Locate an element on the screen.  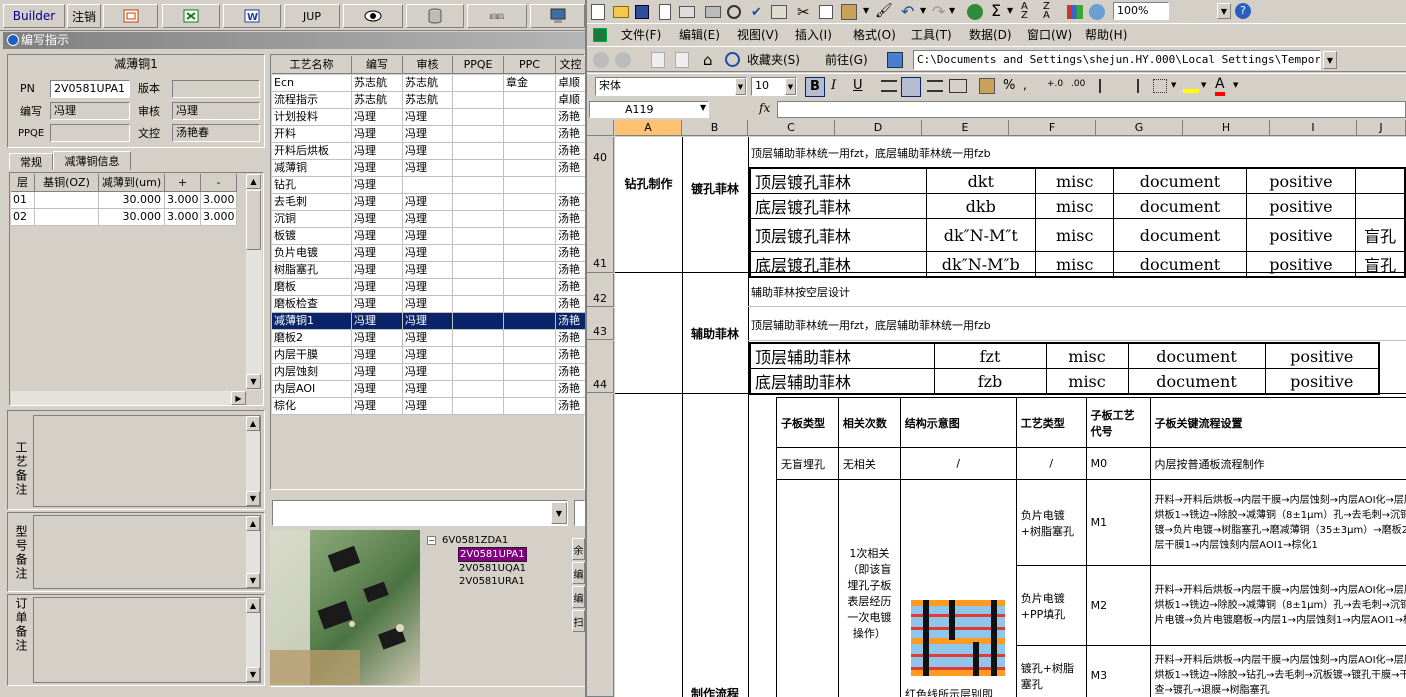
process-row: 内层干膜 冯理 冯理 汤艳 is located at coordinates (428, 355).